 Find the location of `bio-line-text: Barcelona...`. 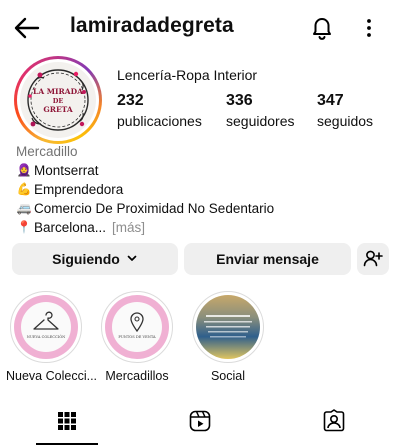

bio-line-text: Barcelona... is located at coordinates (70, 227).